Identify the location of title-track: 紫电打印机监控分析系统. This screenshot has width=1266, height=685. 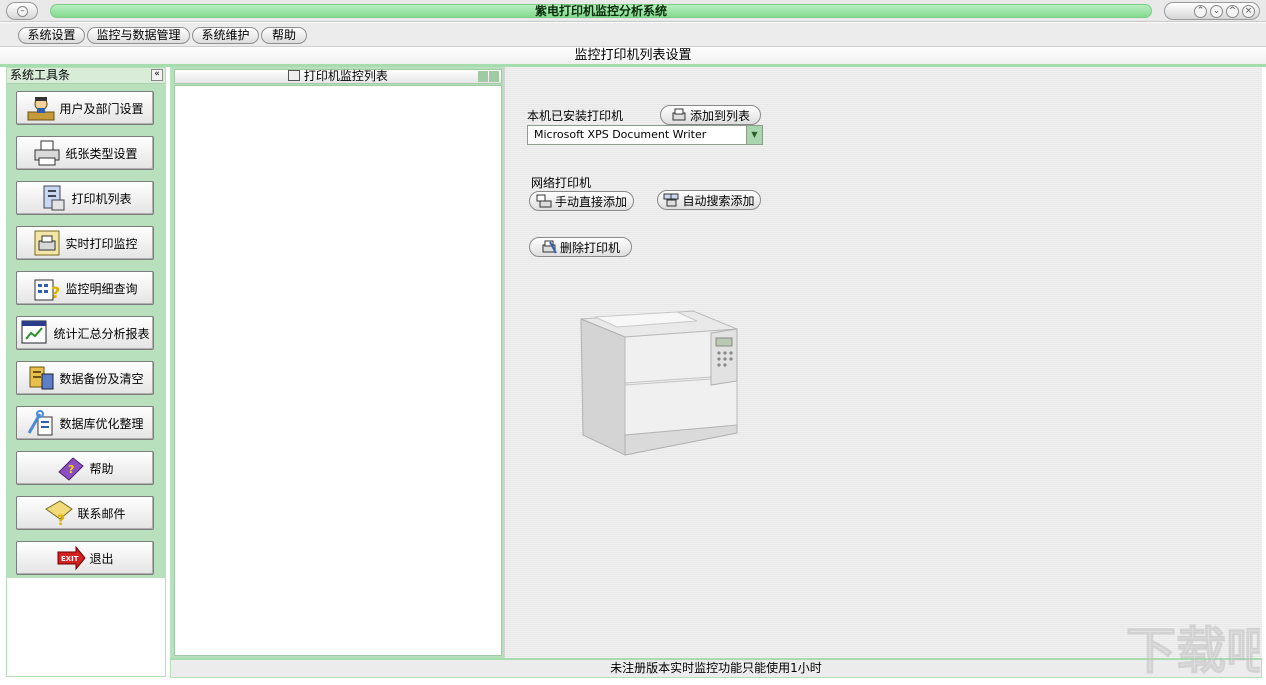
(601, 11).